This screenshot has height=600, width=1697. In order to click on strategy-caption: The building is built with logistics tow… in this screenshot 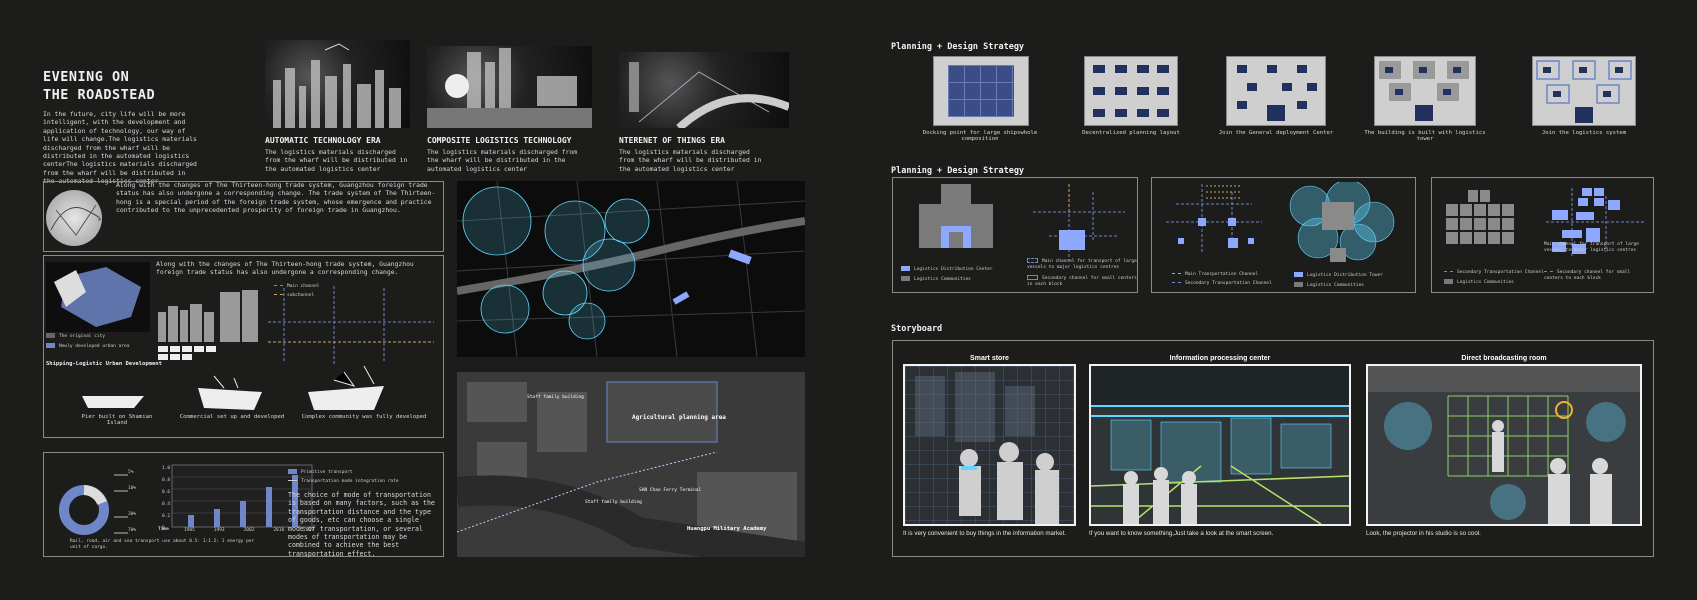, I will do `click(1425, 136)`.